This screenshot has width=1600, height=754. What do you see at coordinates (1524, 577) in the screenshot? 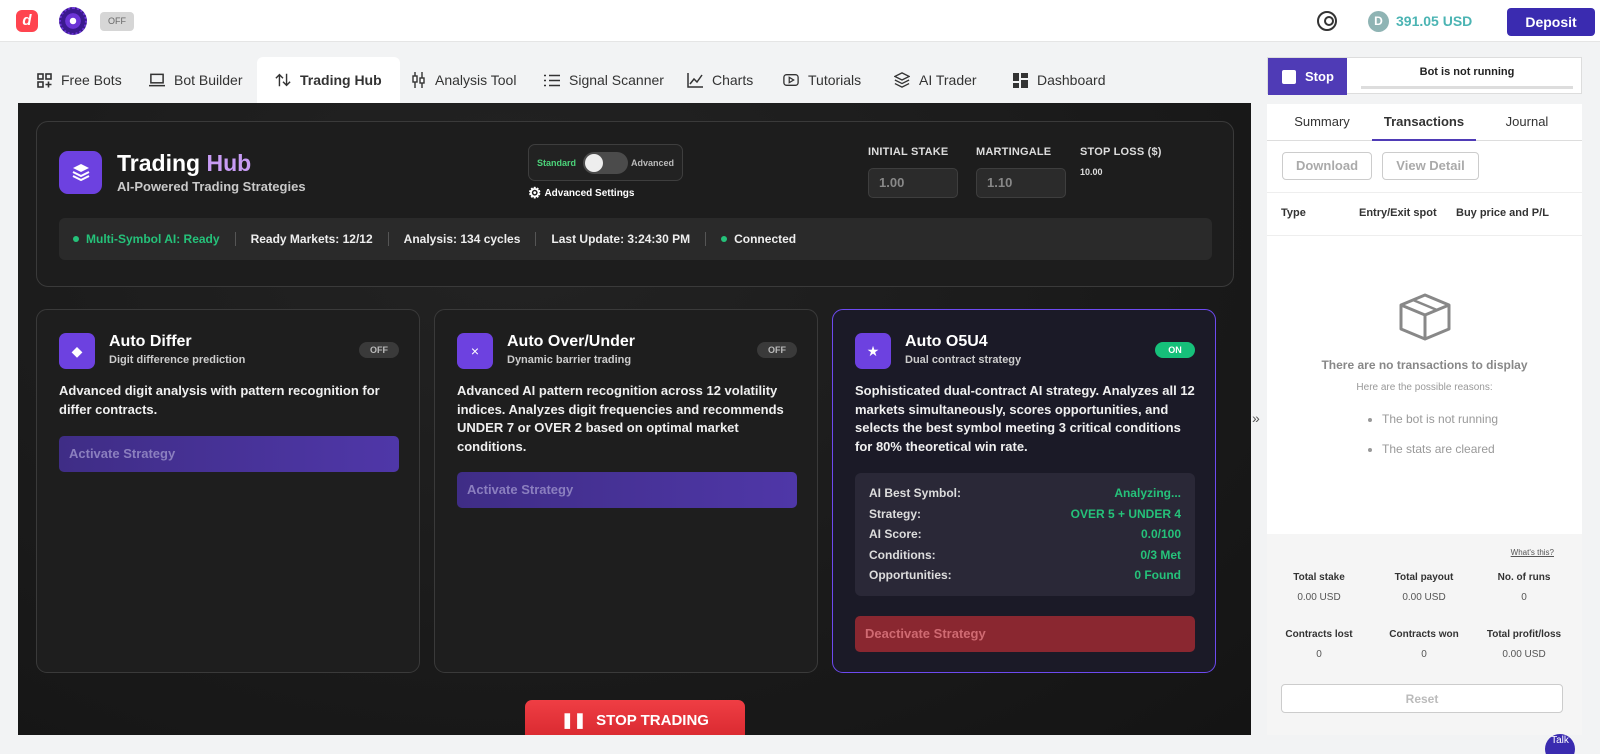
I see `stat-label: No. of runs` at bounding box center [1524, 577].